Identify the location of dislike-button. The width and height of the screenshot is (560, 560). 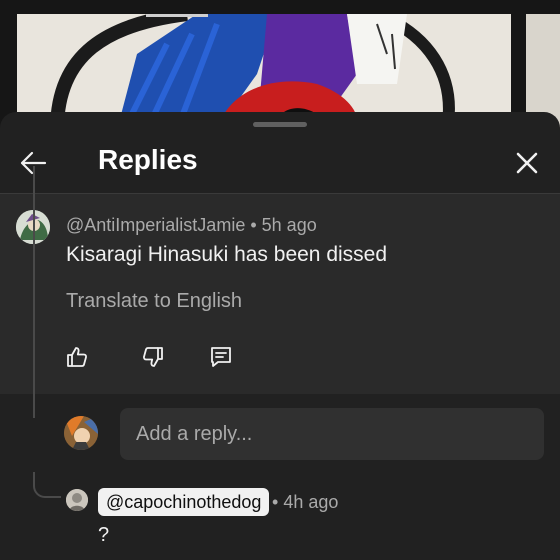
(153, 357).